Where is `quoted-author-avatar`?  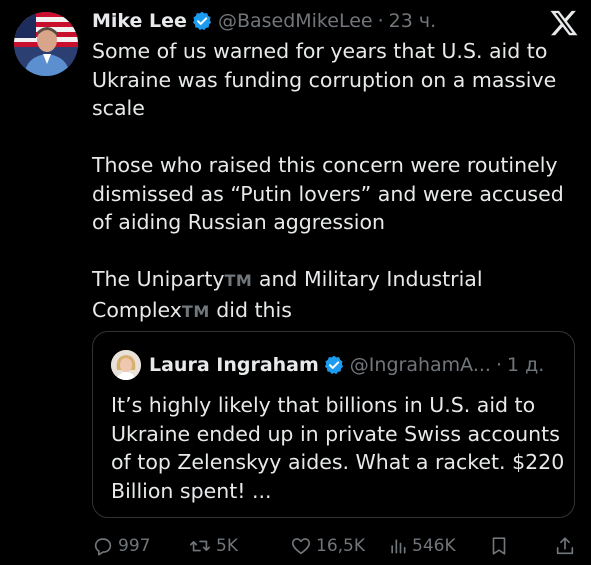 quoted-author-avatar is located at coordinates (126, 365).